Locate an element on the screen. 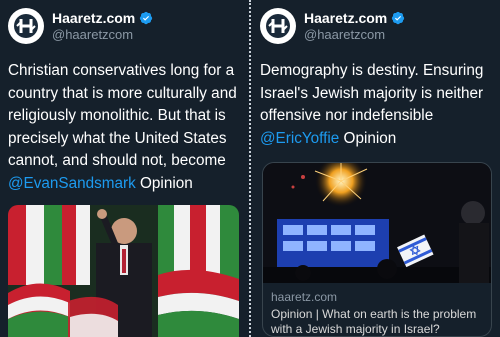 Image resolution: width=500 pixels, height=337 pixels. column-divider is located at coordinates (250, 168).